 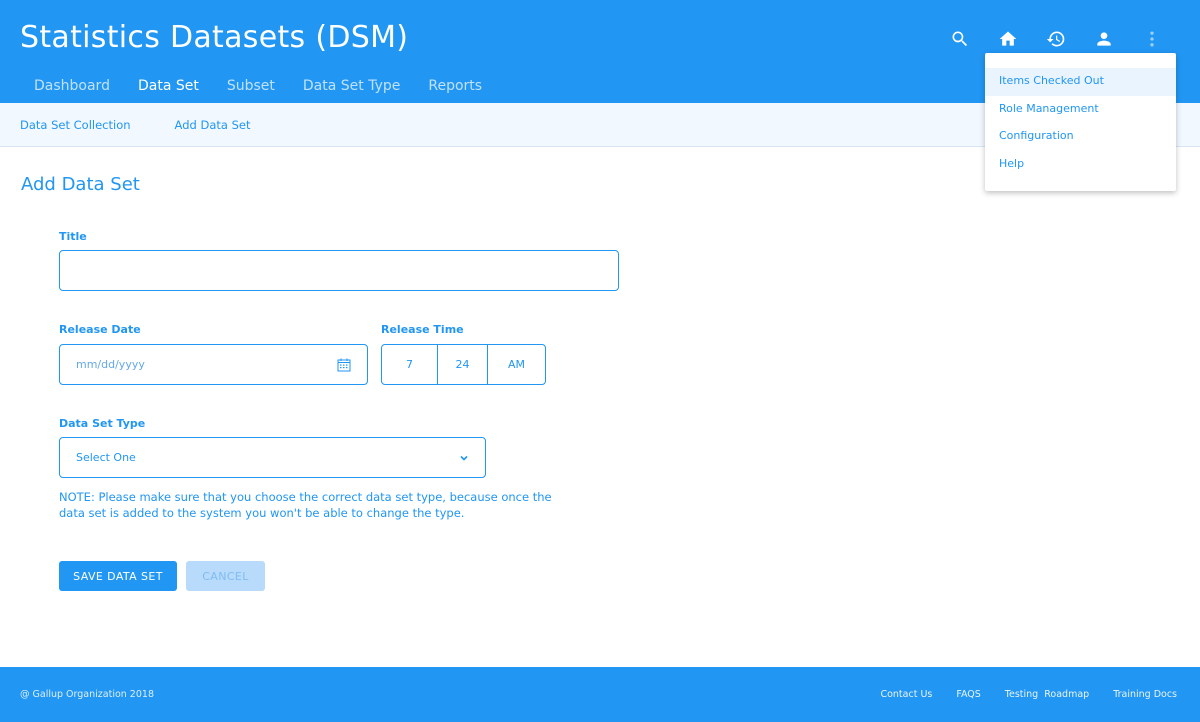 What do you see at coordinates (225, 576) in the screenshot?
I see `cancel-button: CANCEL` at bounding box center [225, 576].